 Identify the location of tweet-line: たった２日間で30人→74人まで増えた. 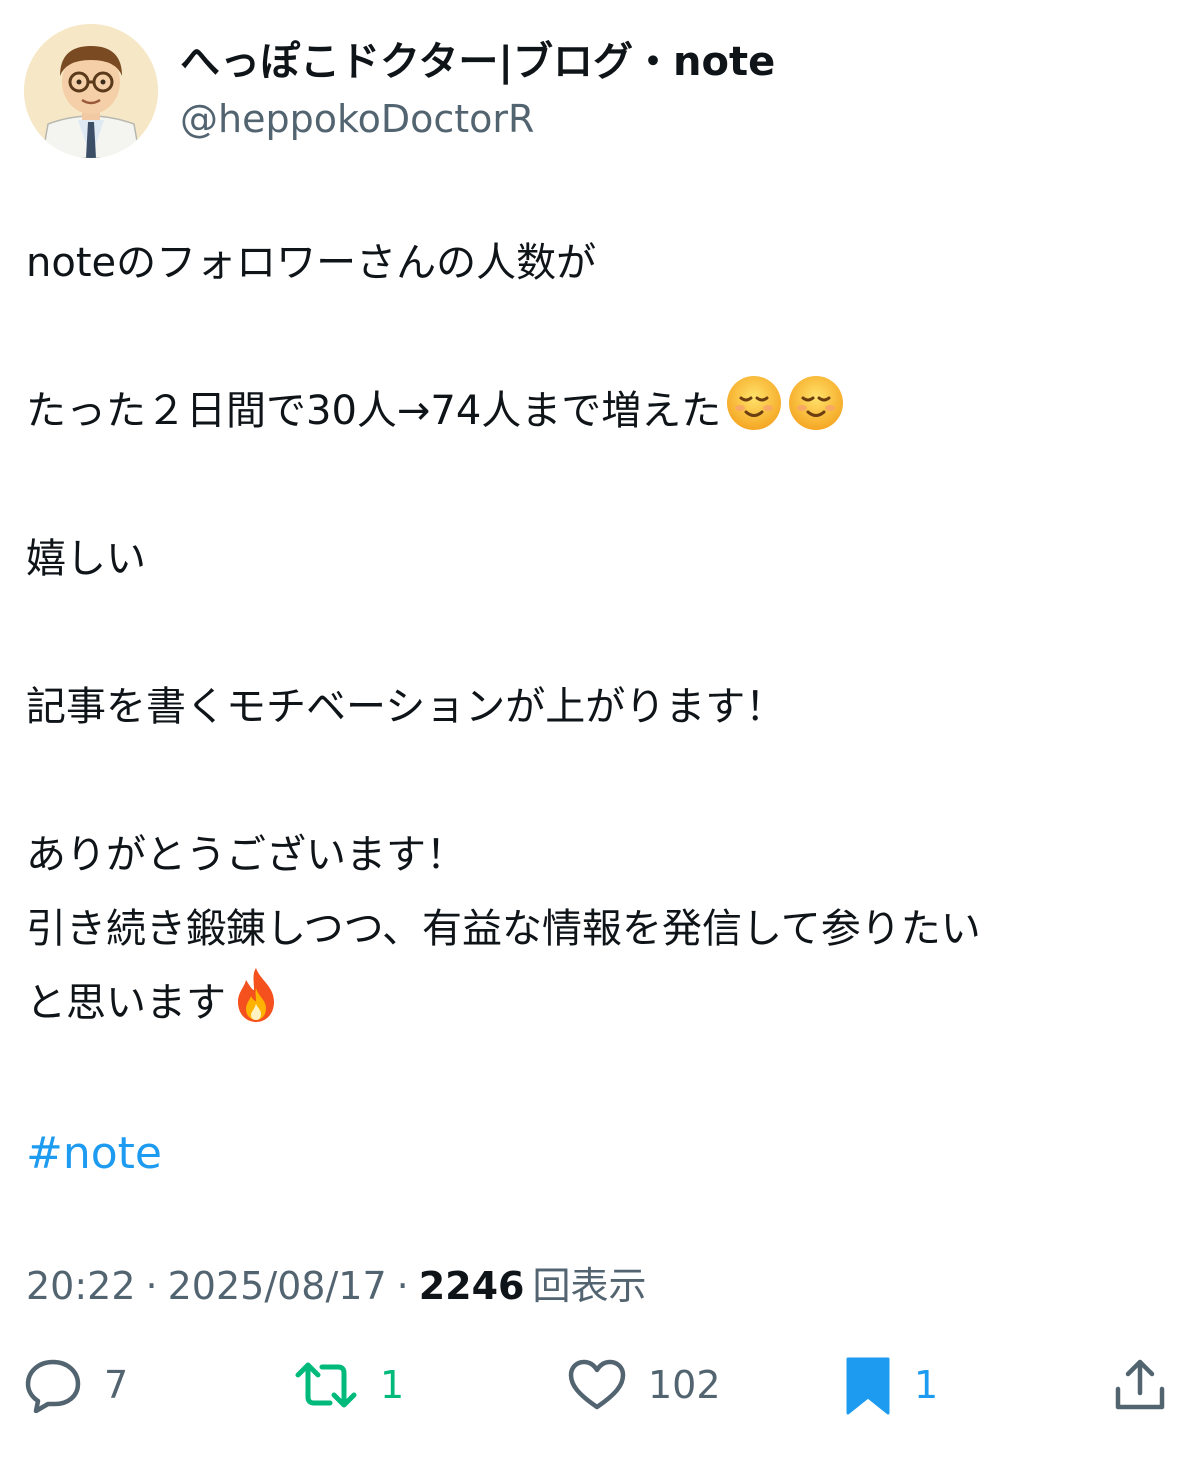
(374, 411).